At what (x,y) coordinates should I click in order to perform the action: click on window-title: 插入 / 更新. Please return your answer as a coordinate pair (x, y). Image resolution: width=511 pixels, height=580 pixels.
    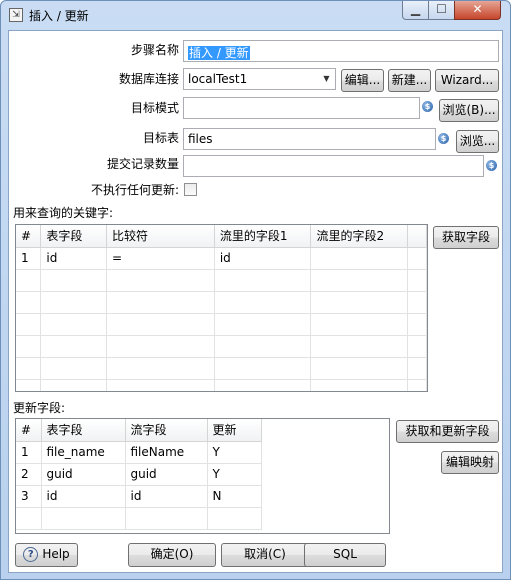
    Looking at the image, I should click on (59, 16).